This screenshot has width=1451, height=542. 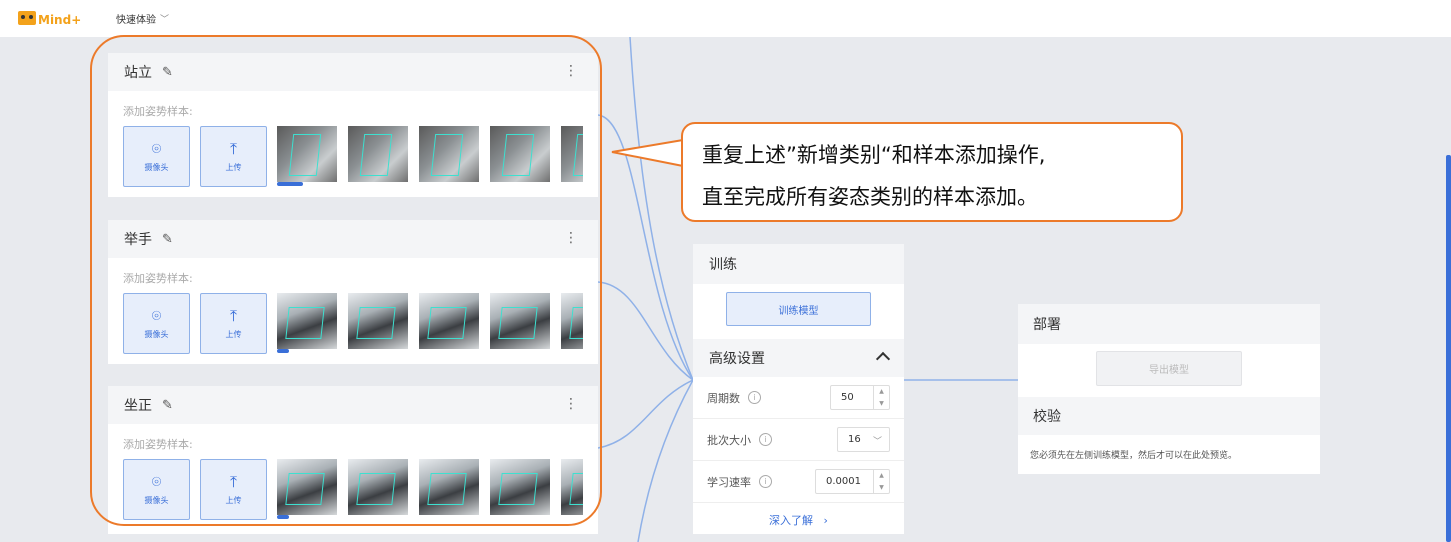 What do you see at coordinates (737, 359) in the screenshot?
I see `advanced-settings-title: 高级设置` at bounding box center [737, 359].